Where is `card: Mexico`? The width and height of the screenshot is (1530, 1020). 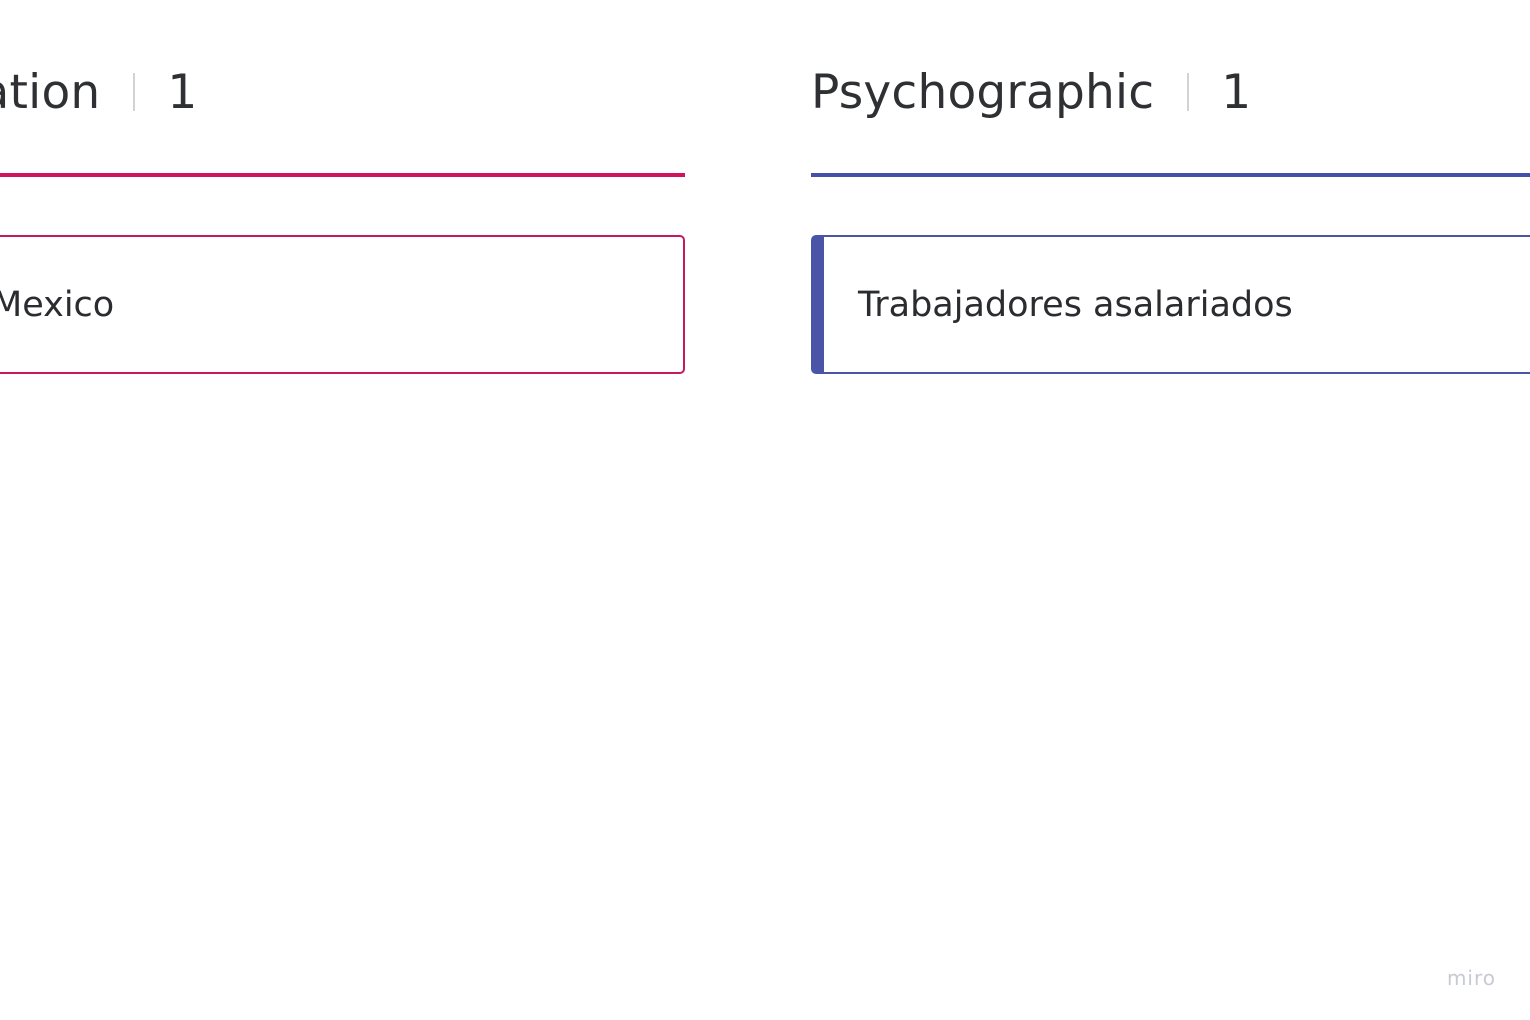 card: Mexico is located at coordinates (342, 304).